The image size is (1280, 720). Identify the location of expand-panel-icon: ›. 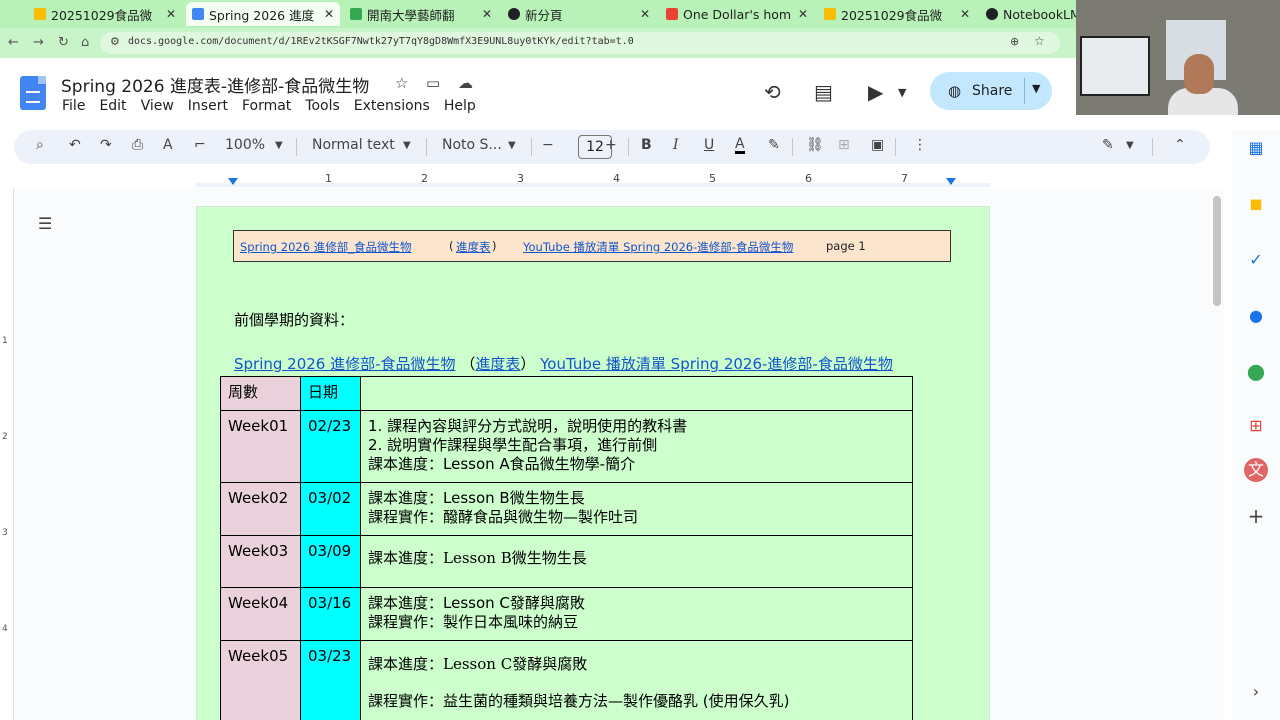
(1256, 692).